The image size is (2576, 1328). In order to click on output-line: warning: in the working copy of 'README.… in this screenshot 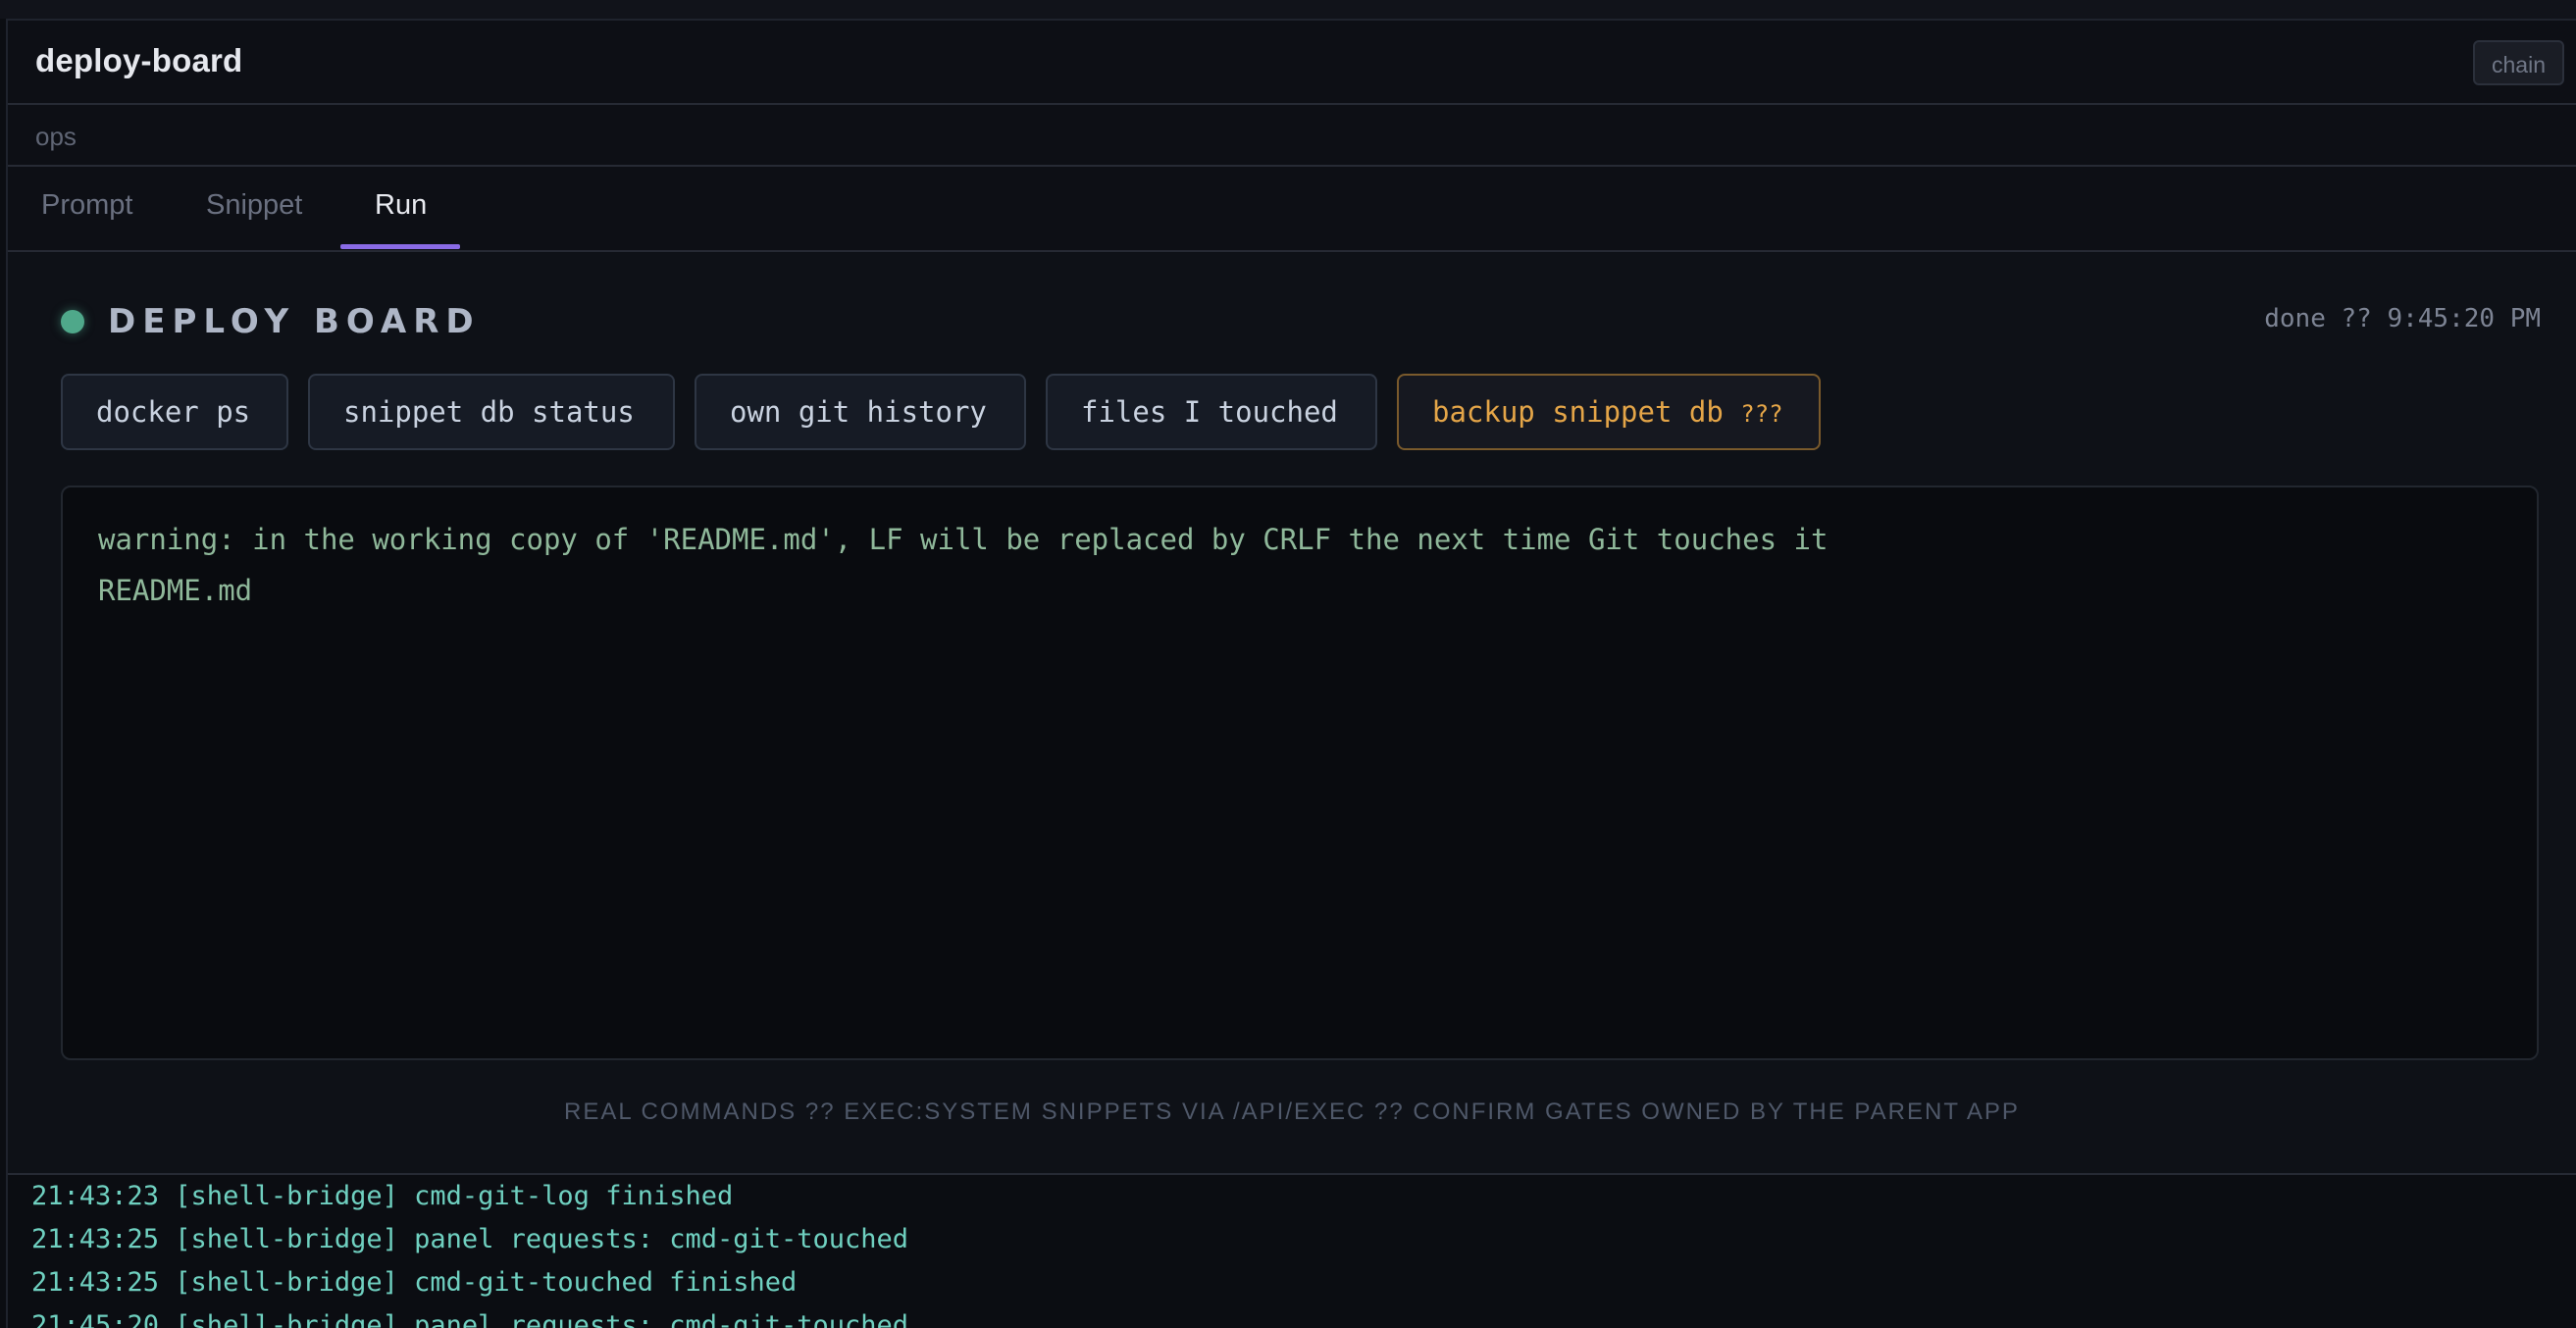, I will do `click(963, 539)`.